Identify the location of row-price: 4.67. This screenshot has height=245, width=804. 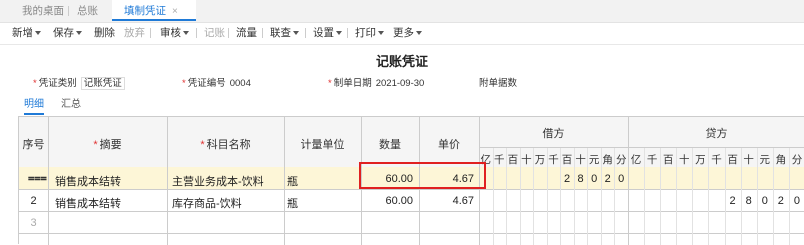
(446, 201).